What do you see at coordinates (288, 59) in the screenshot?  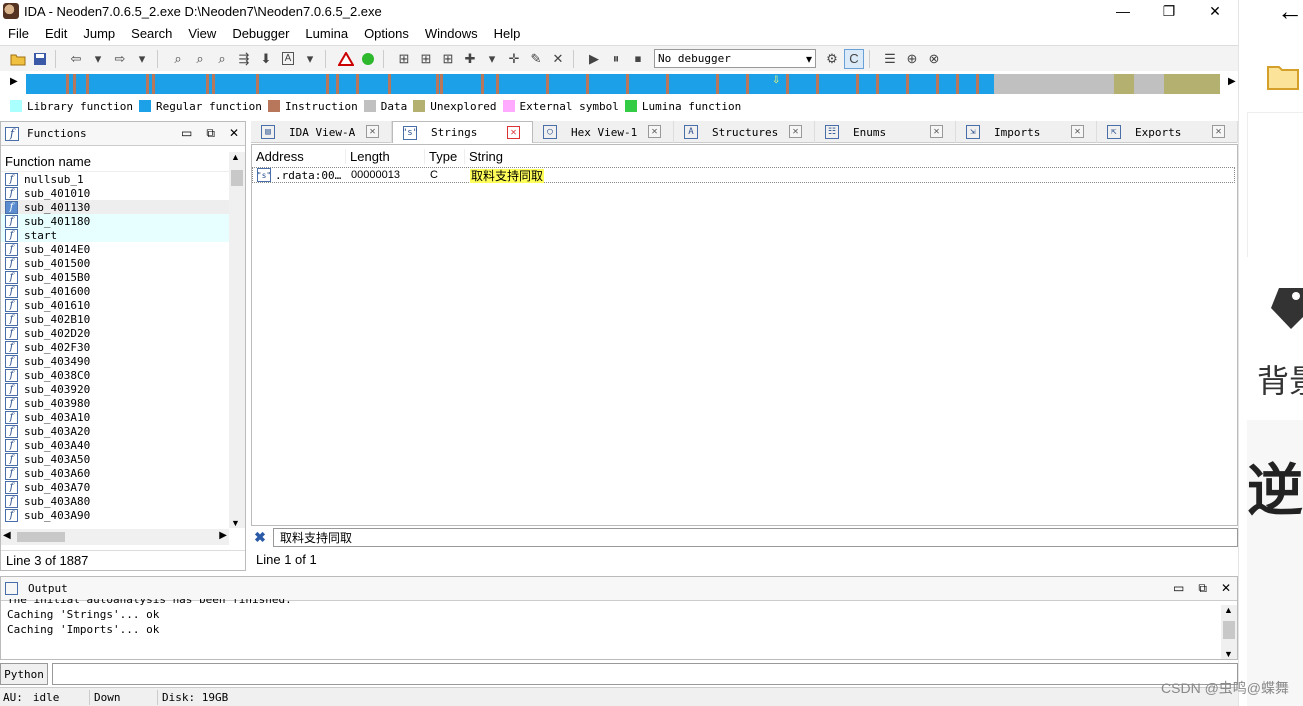 I see `text-mode-icon: A` at bounding box center [288, 59].